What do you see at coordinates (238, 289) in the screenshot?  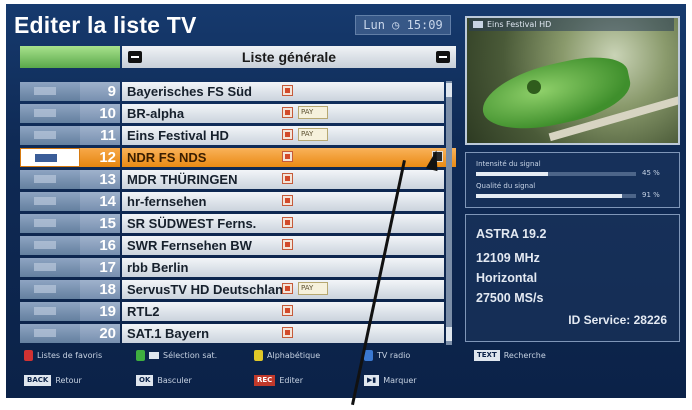 I see `channel-row: 18 ServusTV HD Deutschland PAY` at bounding box center [238, 289].